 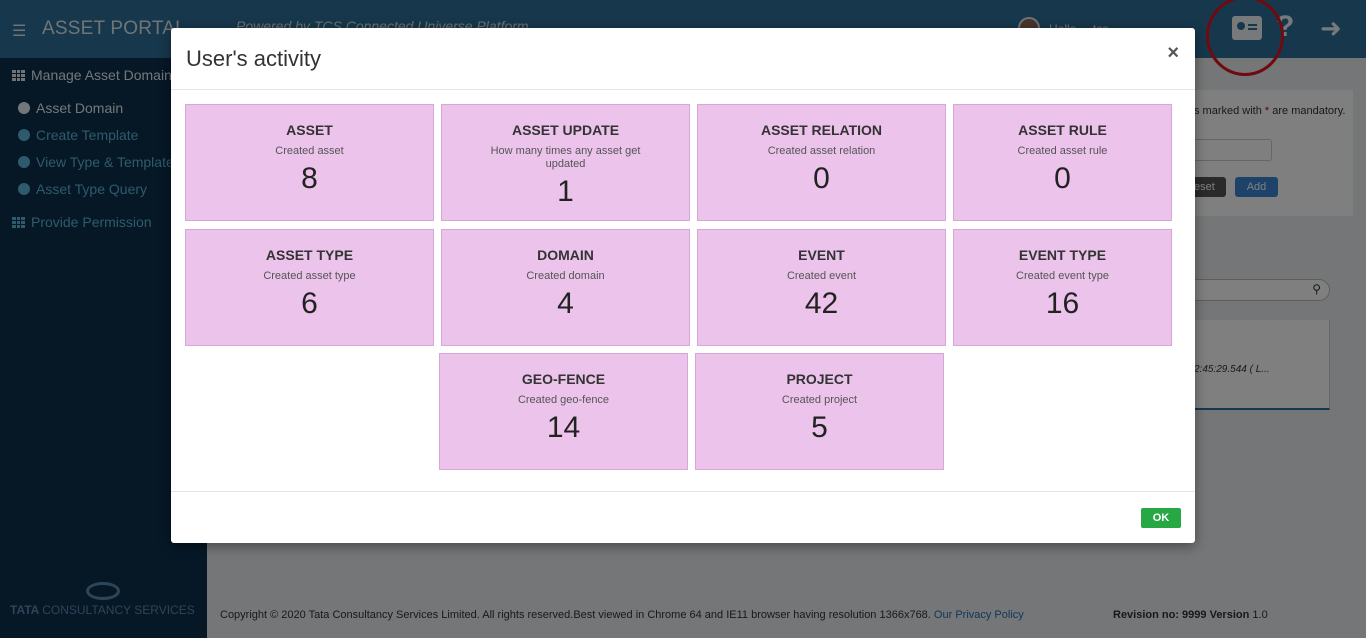 I want to click on tile-title: EVENT, so click(x=821, y=255).